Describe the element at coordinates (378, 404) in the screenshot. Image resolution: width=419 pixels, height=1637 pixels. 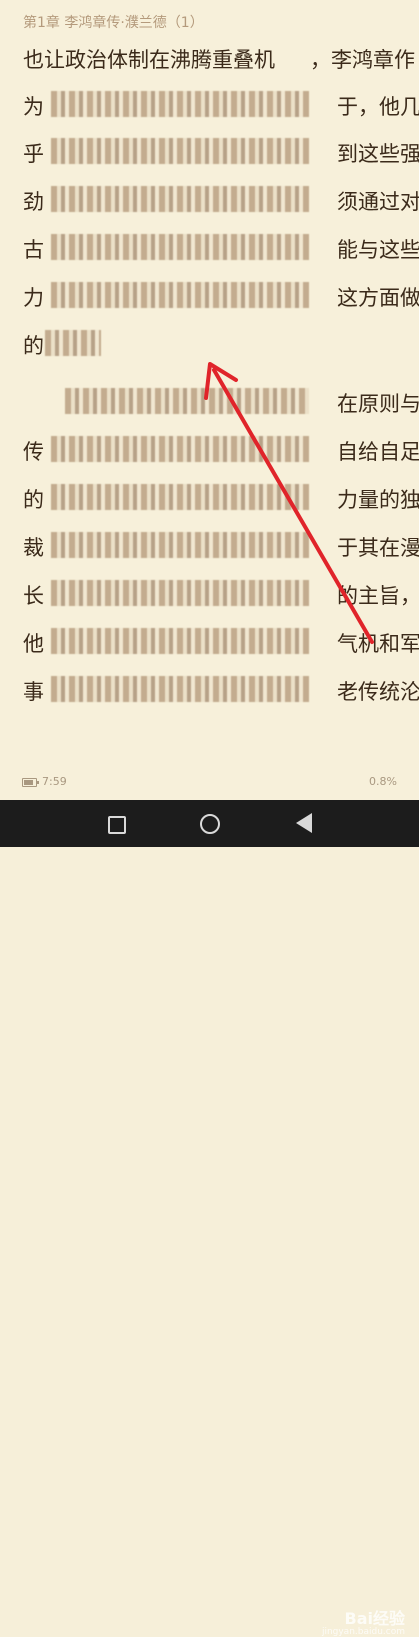
I see `line-end-text: 在原则与` at that location.